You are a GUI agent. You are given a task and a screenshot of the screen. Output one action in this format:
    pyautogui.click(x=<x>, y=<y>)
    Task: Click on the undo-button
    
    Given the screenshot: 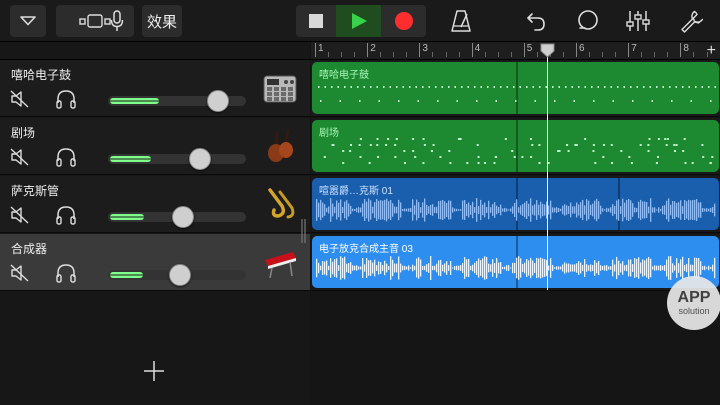 What is the action you would take?
    pyautogui.click(x=536, y=21)
    